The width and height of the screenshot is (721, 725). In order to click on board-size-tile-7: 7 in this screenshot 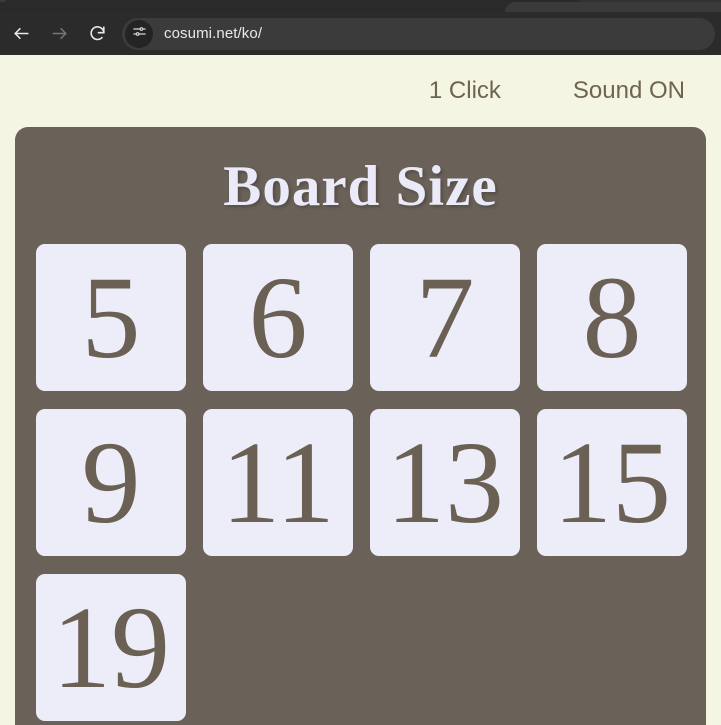, I will do `click(445, 317)`.